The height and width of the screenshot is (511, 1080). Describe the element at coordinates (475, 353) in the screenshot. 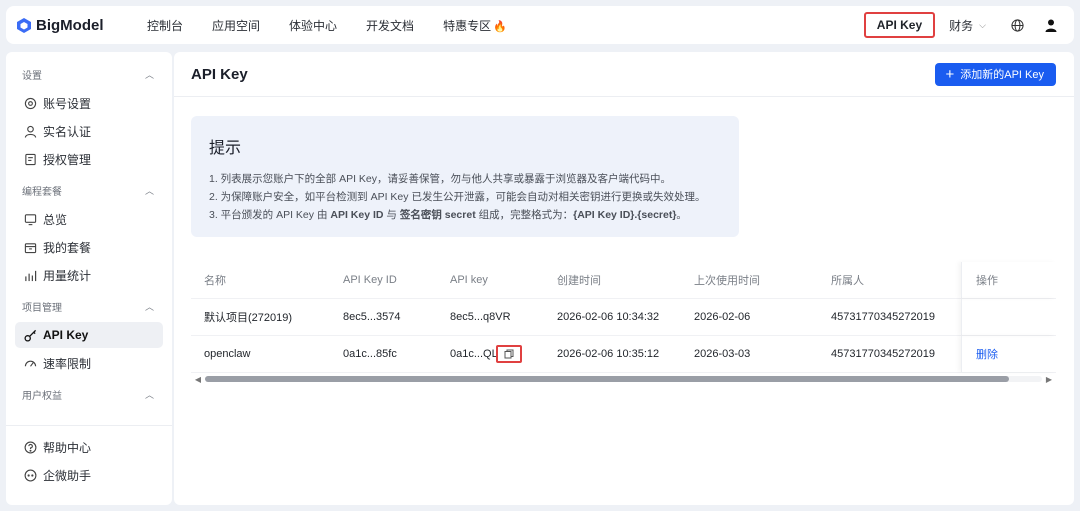

I see `cell-key-value: 0a1c...QLi` at that location.